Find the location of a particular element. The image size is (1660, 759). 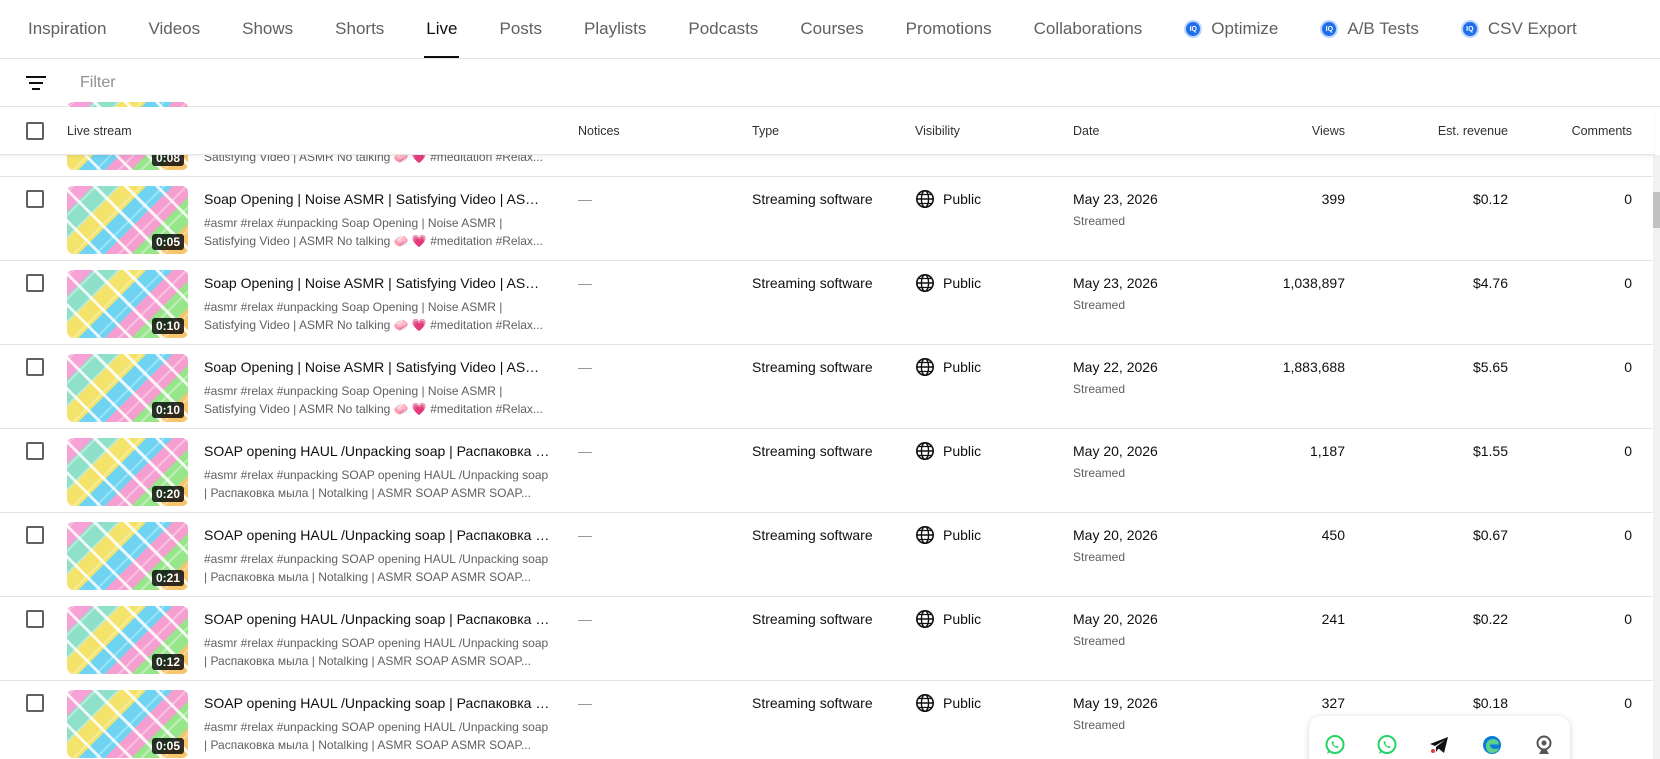

whatsapp-business-icon is located at coordinates (1387, 745).